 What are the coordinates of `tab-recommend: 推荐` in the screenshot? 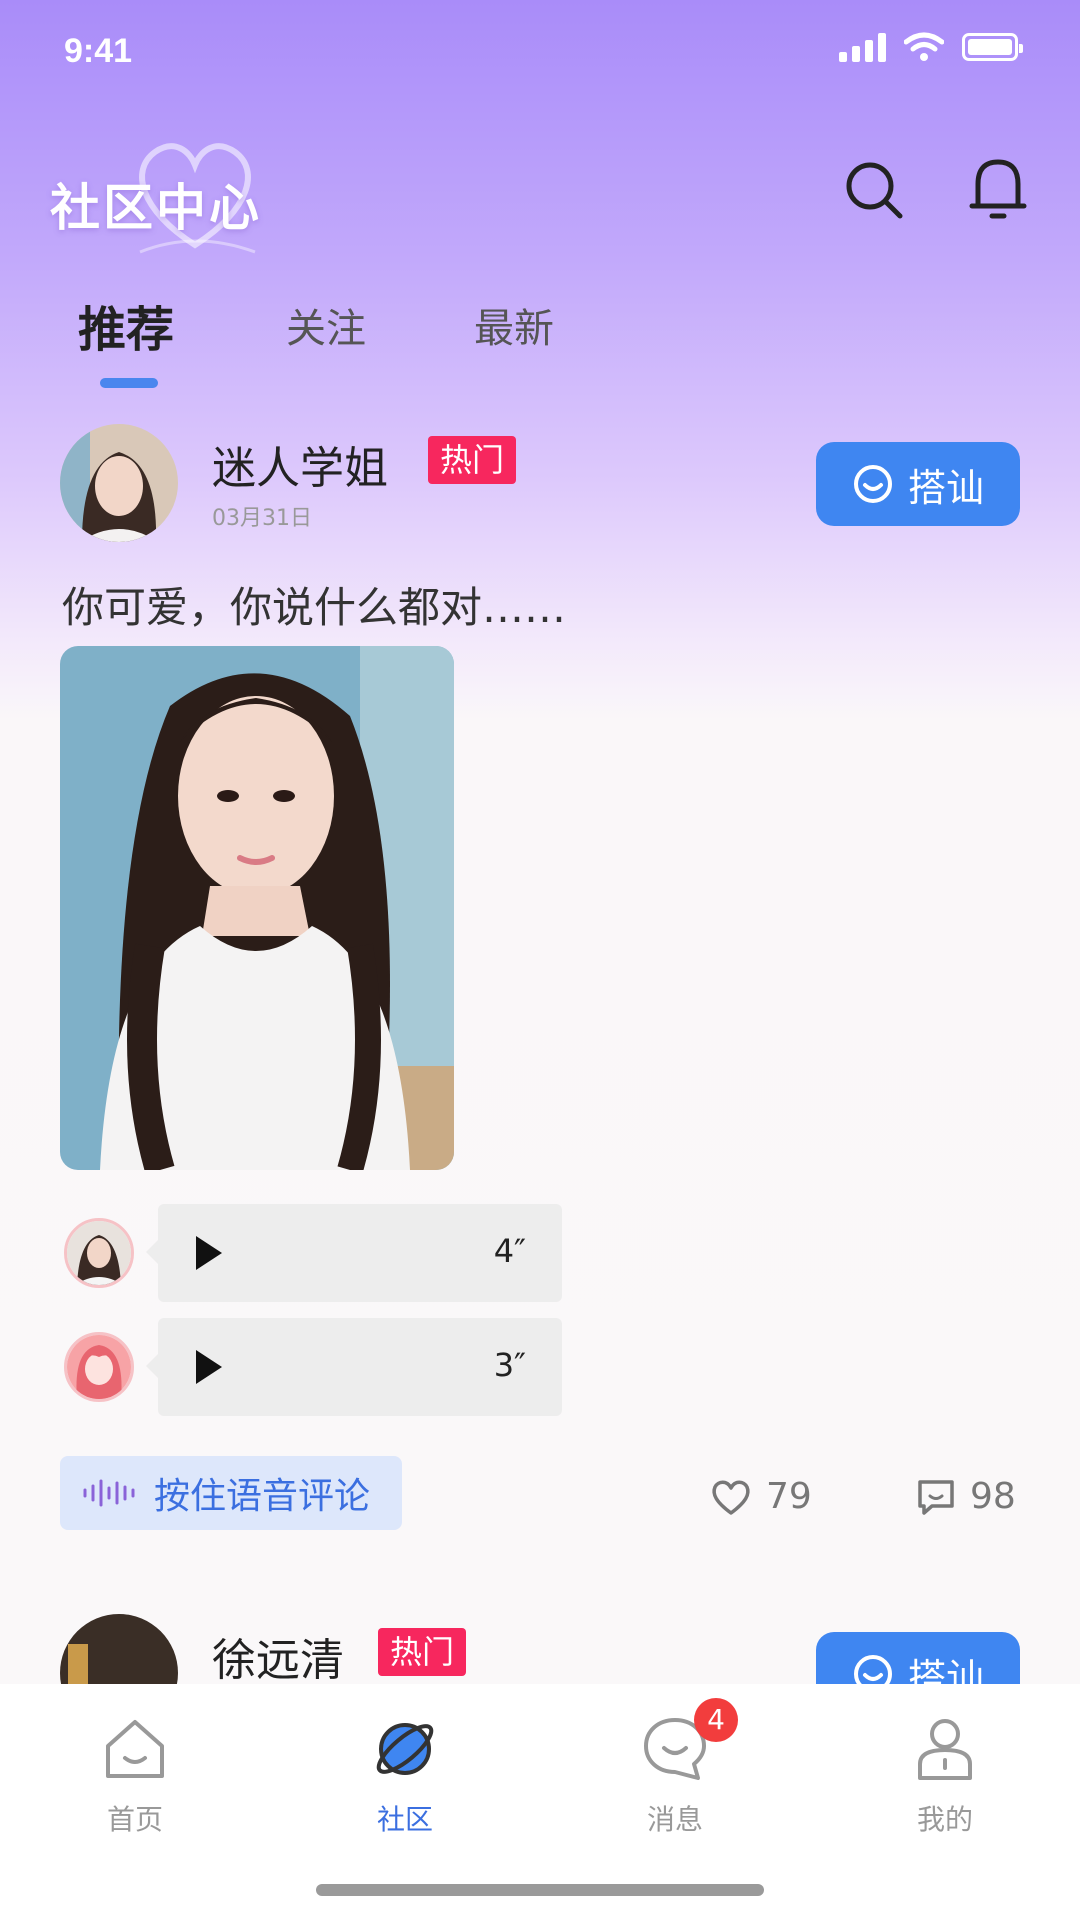 It's located at (126, 325).